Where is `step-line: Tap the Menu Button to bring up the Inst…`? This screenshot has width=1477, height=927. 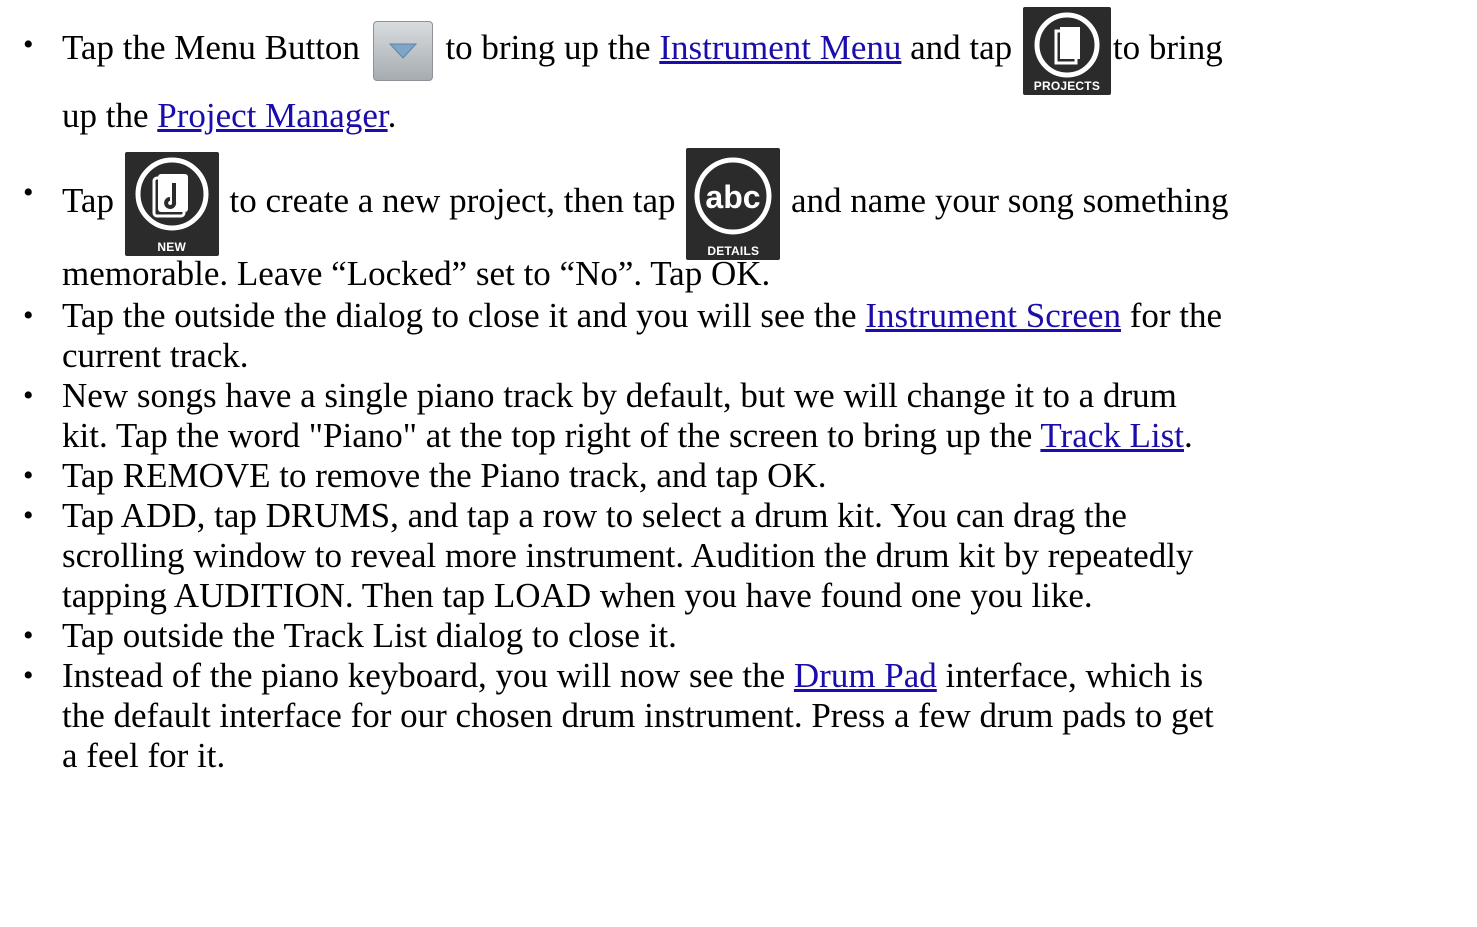
step-line: Tap the Menu Button to bring up the Inst… is located at coordinates (767, 49).